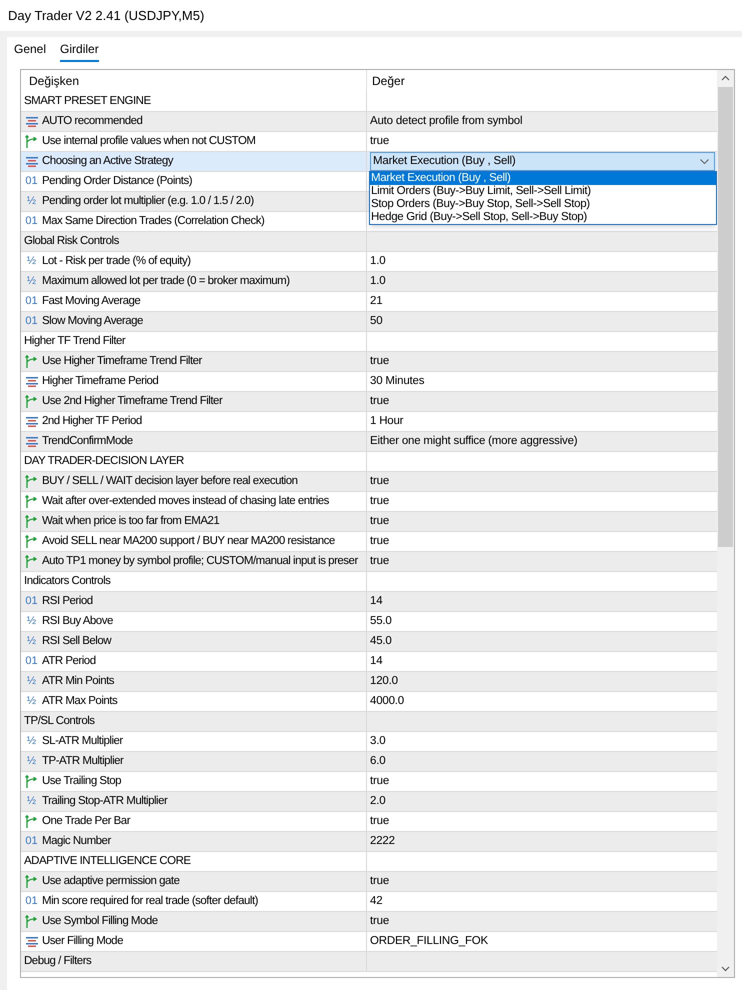 The width and height of the screenshot is (742, 990). What do you see at coordinates (76, 841) in the screenshot?
I see `parameter-name: Magic Number` at bounding box center [76, 841].